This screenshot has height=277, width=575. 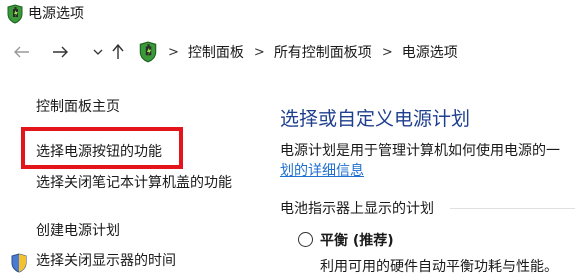 I want to click on battery-meter-plans-label: 电池指示器上显示的计划, so click(x=357, y=209).